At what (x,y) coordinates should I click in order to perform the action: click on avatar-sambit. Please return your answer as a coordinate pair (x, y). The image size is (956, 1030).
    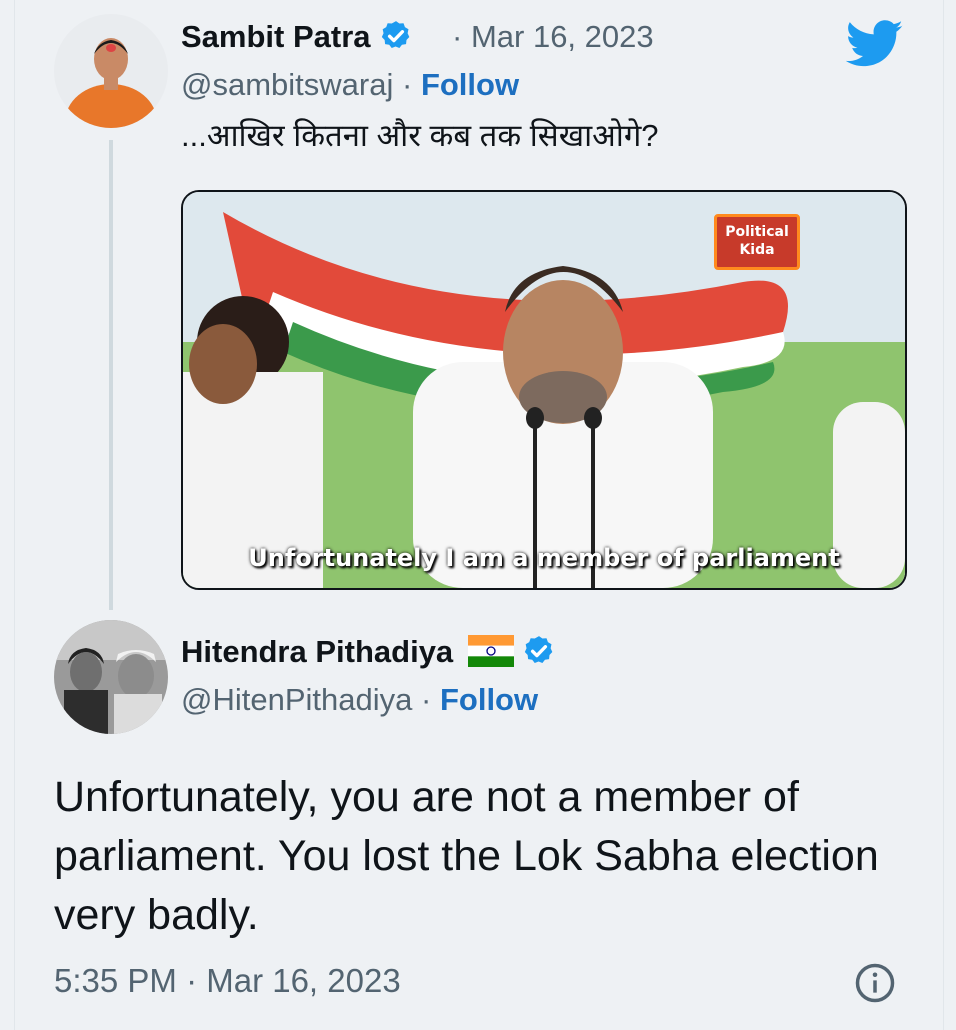
    Looking at the image, I should click on (111, 71).